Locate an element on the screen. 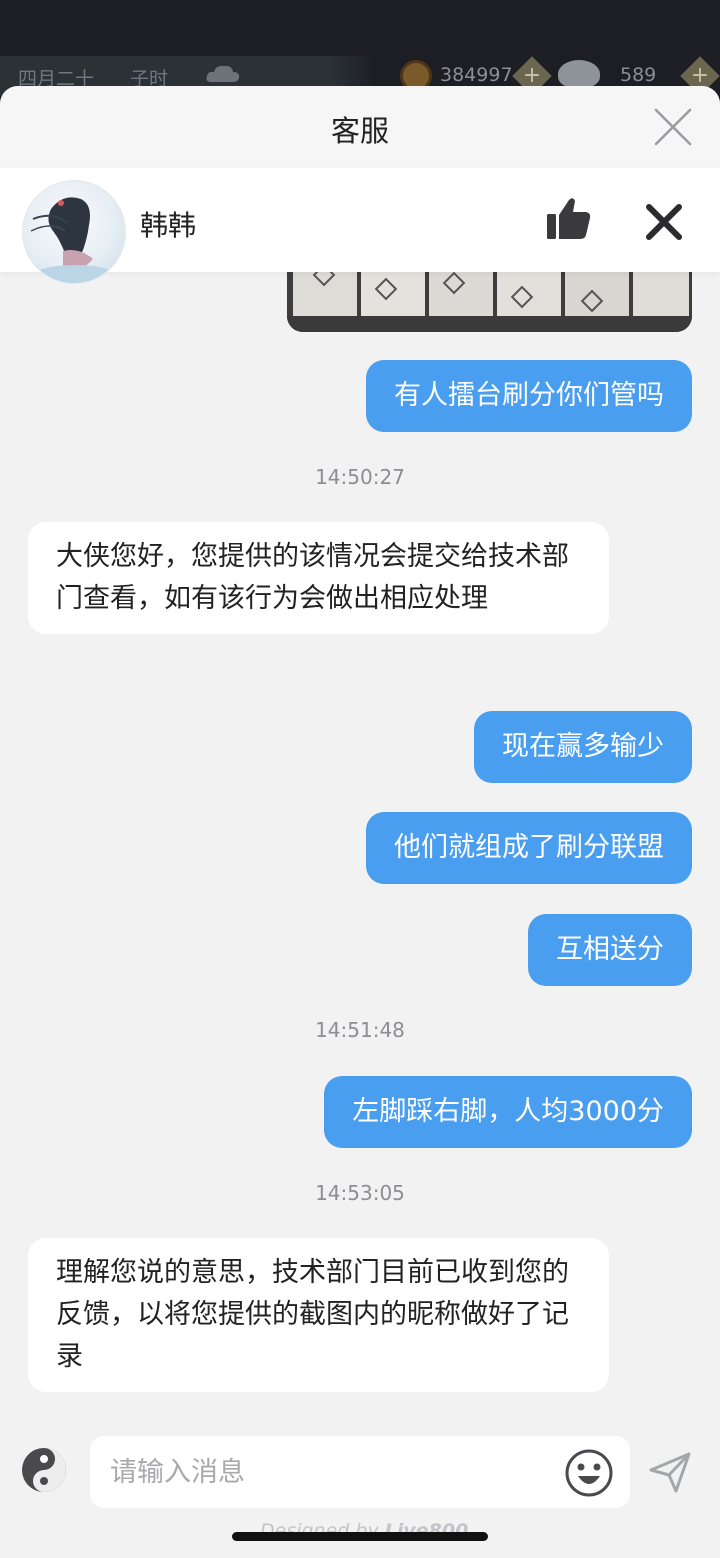  message-timestamp: 14:50:27 is located at coordinates (360, 477).